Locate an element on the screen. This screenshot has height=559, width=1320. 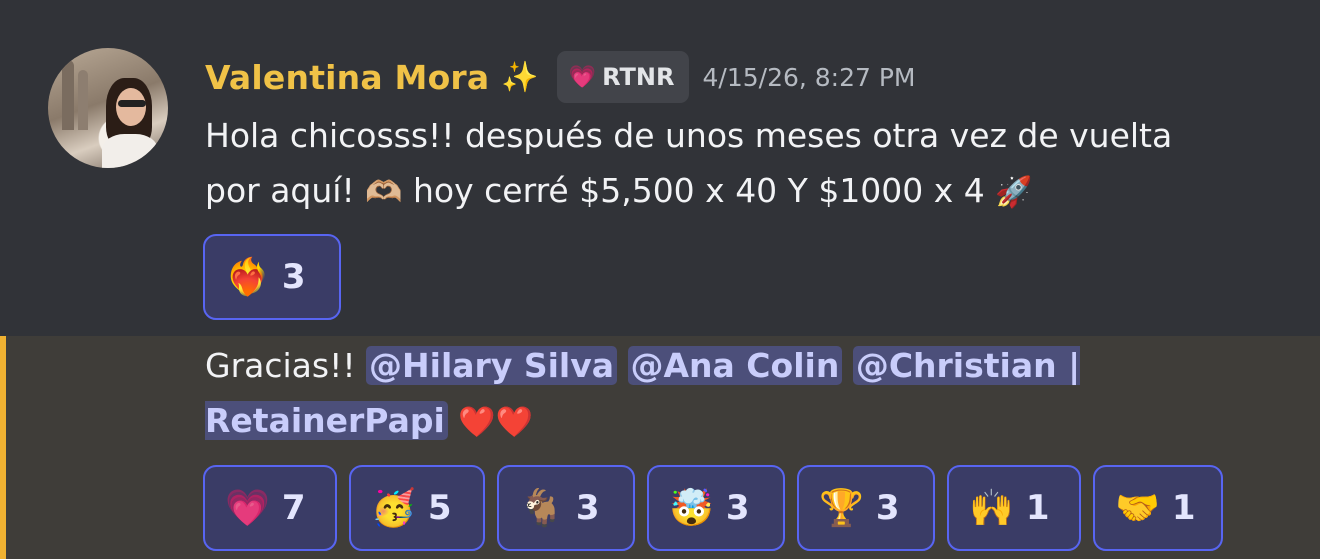
message-header: Valentina Mora ✨ 💗 RTNR 4/15/26, 8:27 PM is located at coordinates (560, 77).